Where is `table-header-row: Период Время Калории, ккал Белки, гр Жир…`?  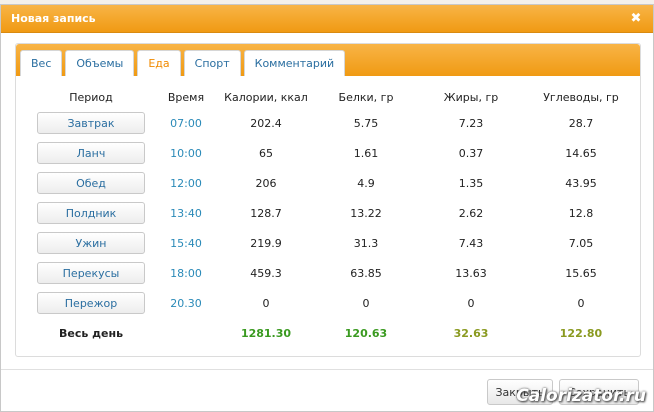
table-header-row: Период Время Калории, ккал Белки, гр Жир… is located at coordinates (331, 97).